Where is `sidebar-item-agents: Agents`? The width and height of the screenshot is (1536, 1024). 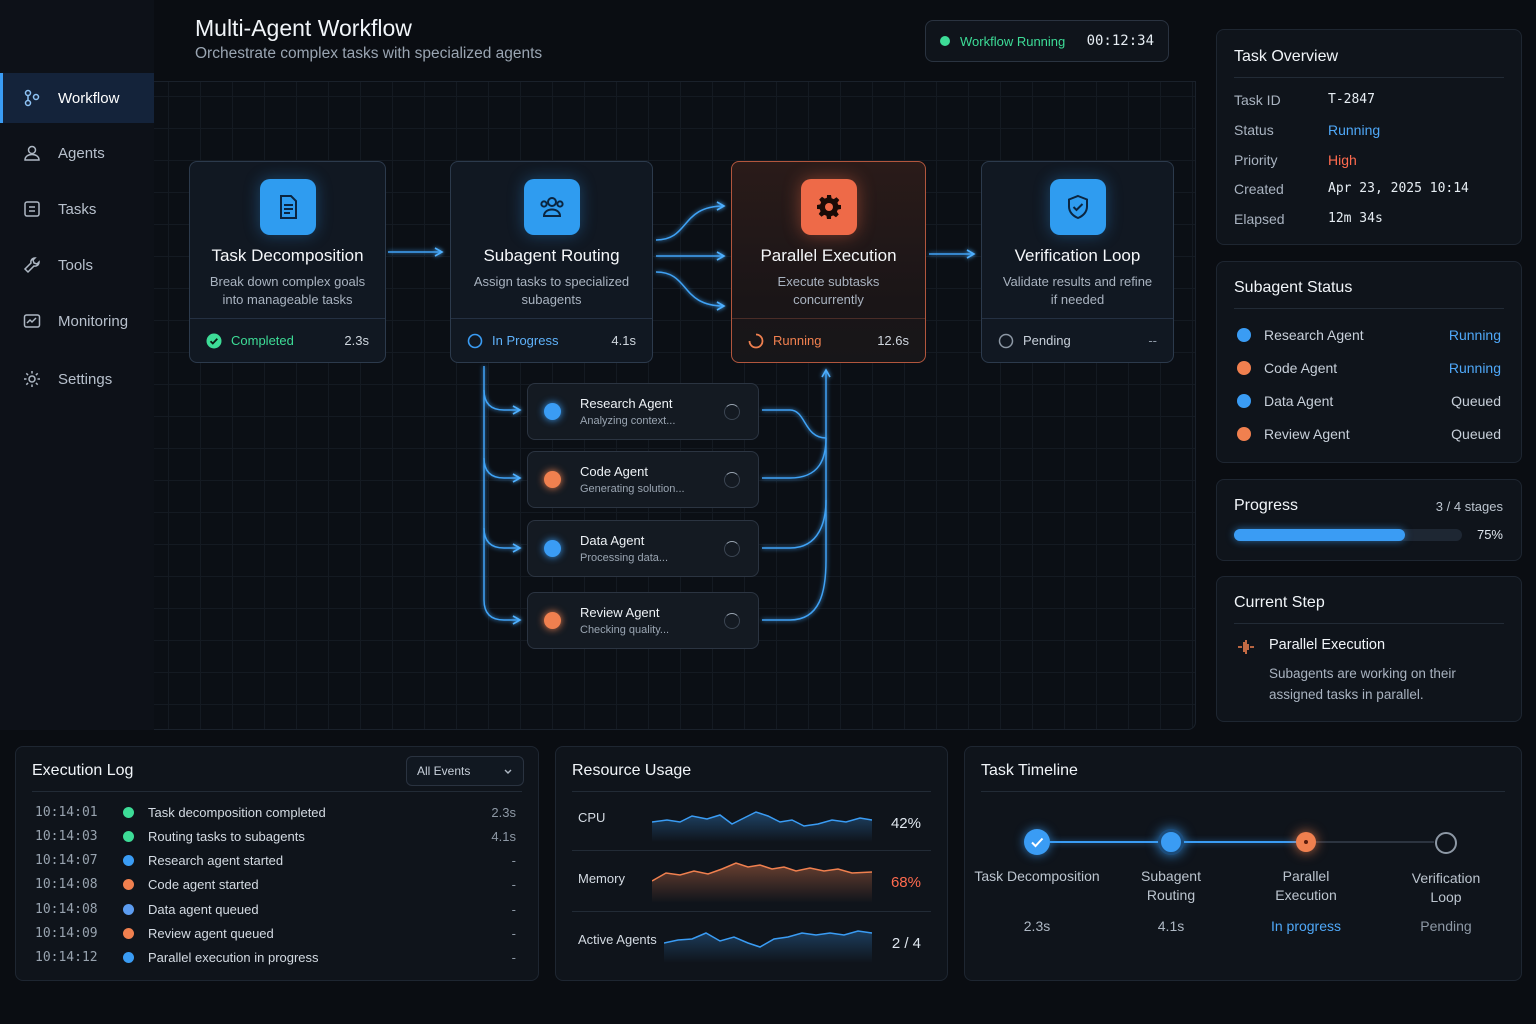 sidebar-item-agents: Agents is located at coordinates (77, 153).